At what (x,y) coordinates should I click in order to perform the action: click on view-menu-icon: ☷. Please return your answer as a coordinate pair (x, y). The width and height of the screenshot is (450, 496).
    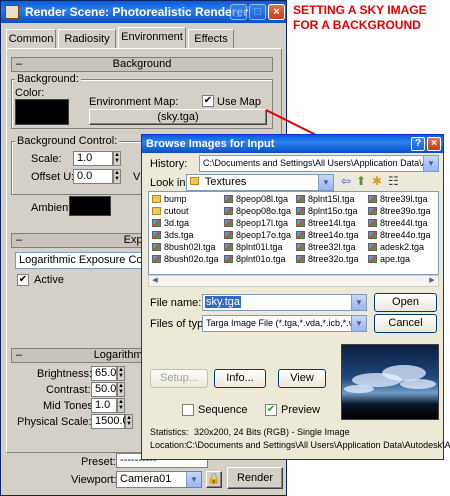
    Looking at the image, I should click on (393, 181).